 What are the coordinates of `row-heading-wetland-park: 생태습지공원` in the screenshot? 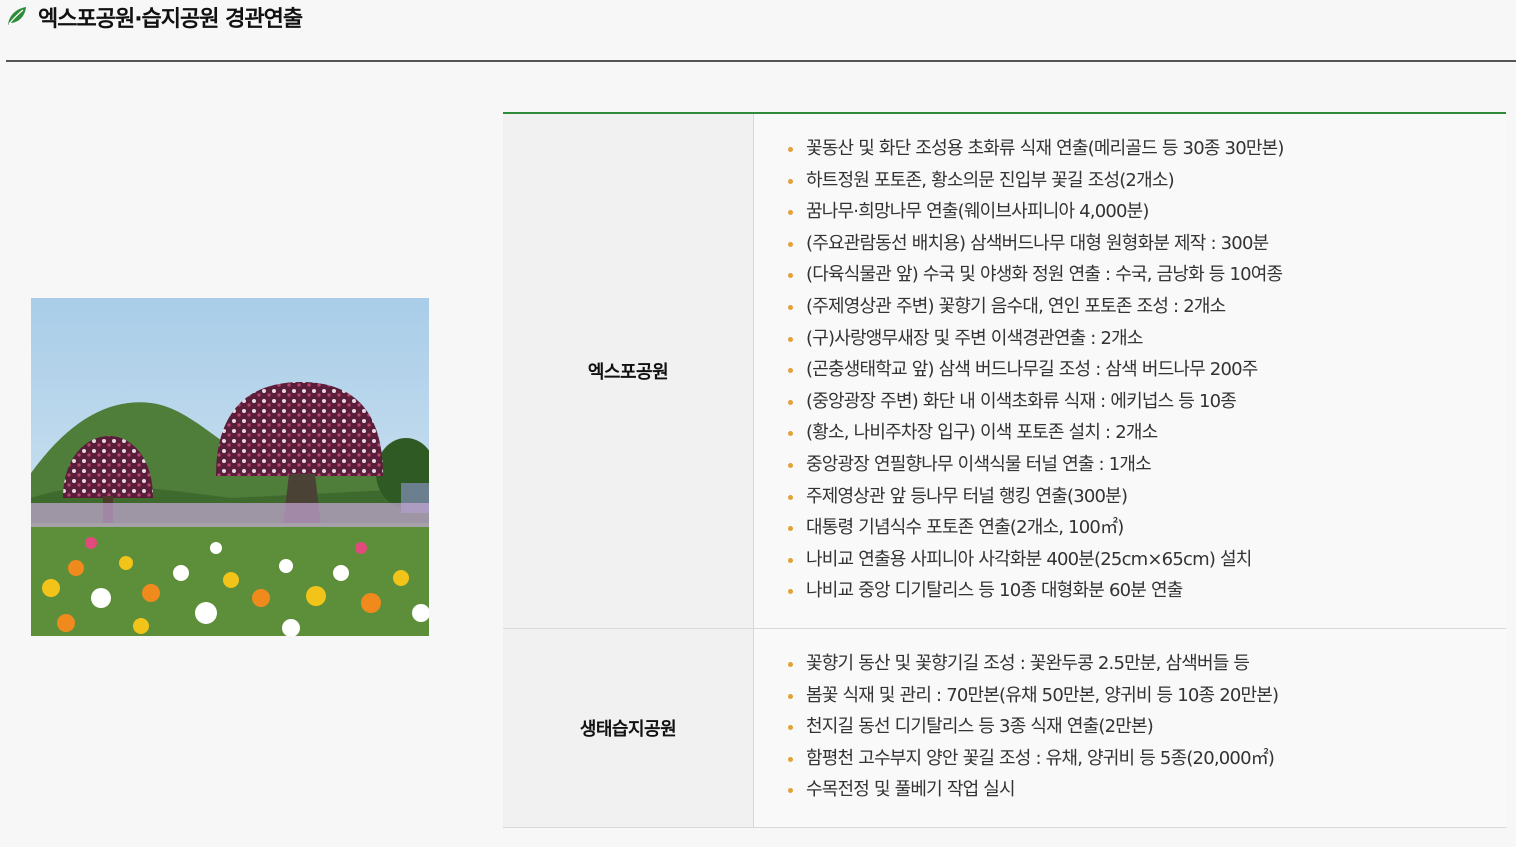 It's located at (628, 727).